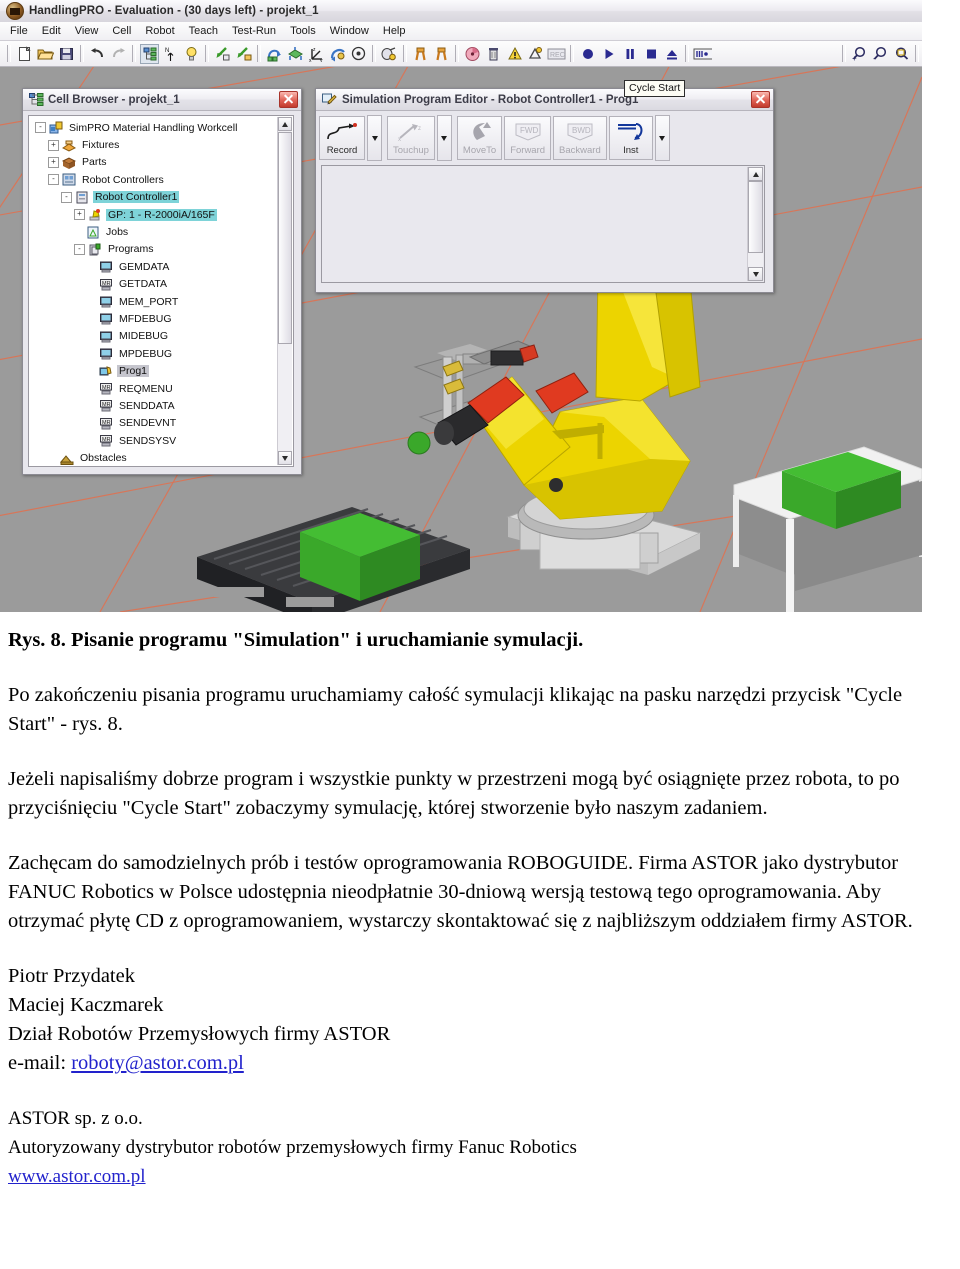  Describe the element at coordinates (153, 266) in the screenshot. I see `tree-node: GEMDATA` at that location.